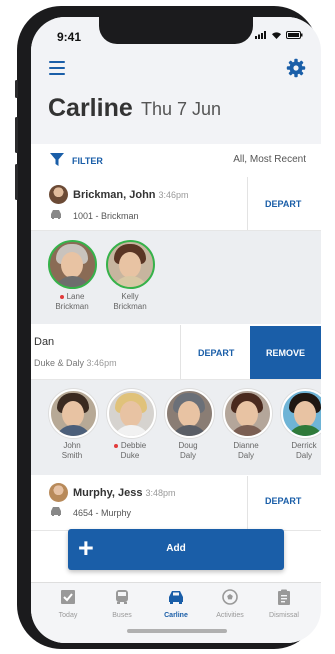 Image resolution: width=335 pixels, height=654 pixels. Describe the element at coordinates (269, 159) in the screenshot. I see `filter-value: All, Most Recent` at that location.